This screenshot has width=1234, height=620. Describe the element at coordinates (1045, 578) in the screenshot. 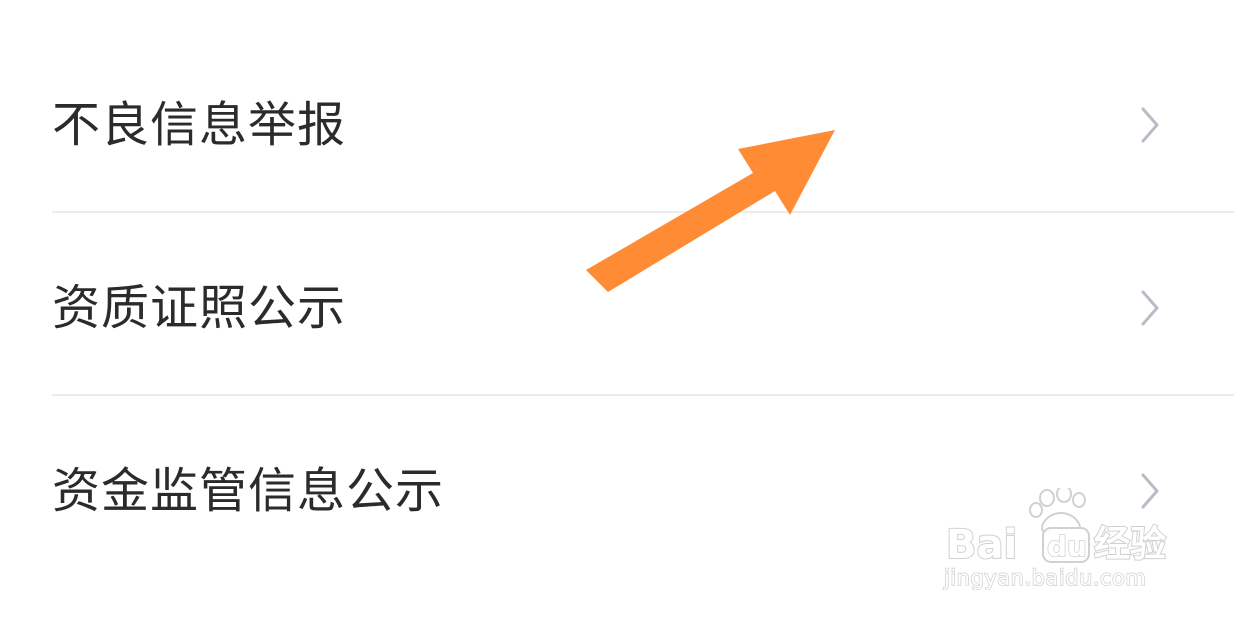

I see `watermark-url: jingyan.baidu.com` at that location.